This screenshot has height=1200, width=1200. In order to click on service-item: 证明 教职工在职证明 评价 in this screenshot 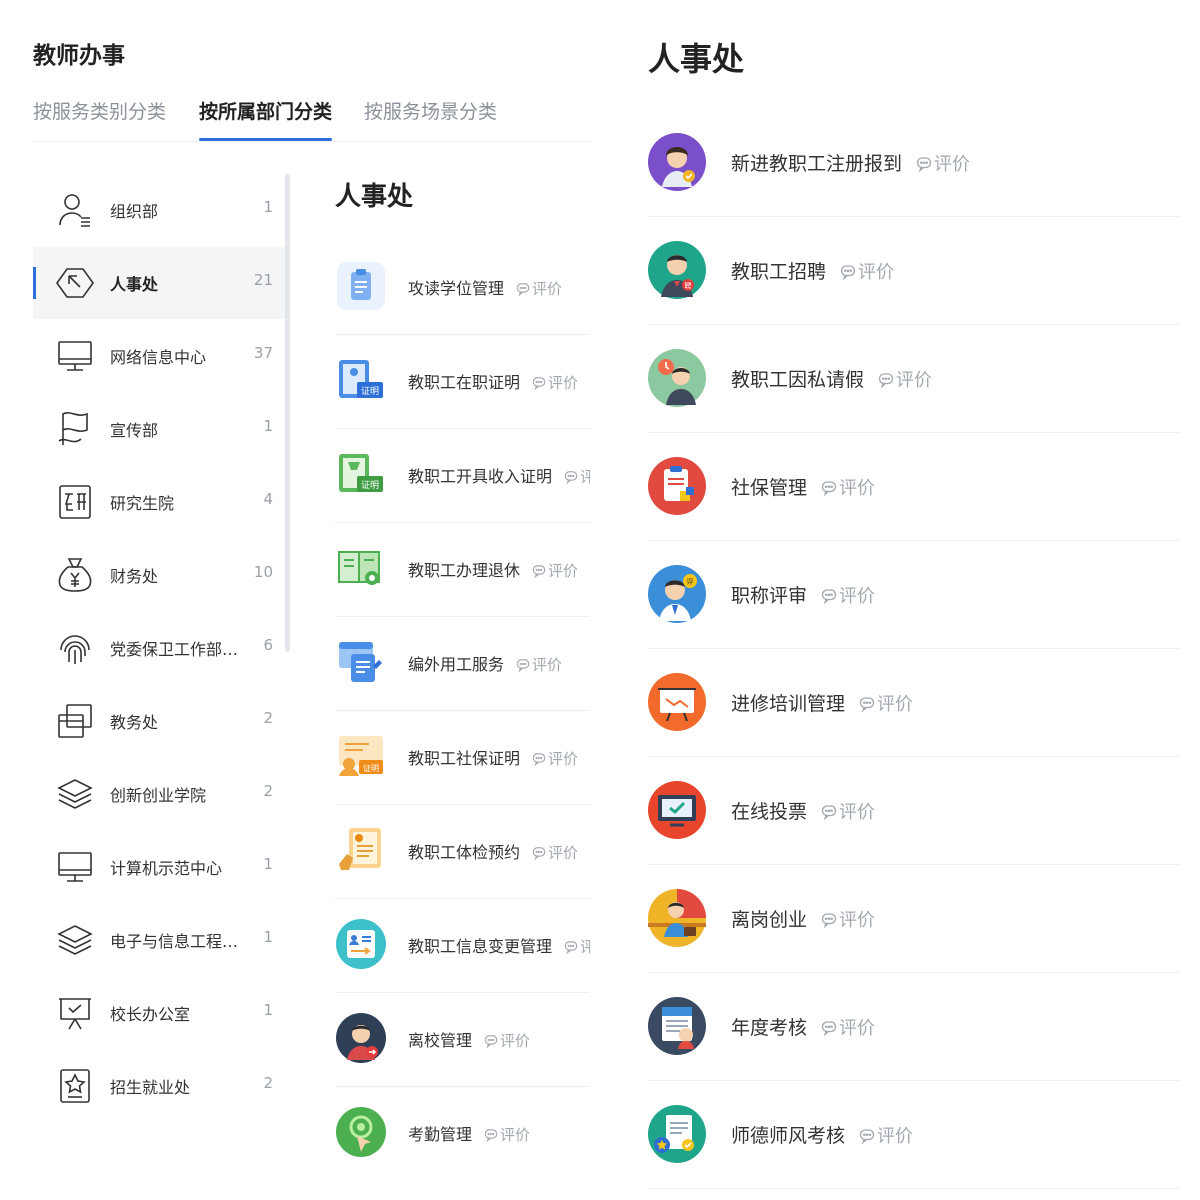, I will do `click(462, 381)`.